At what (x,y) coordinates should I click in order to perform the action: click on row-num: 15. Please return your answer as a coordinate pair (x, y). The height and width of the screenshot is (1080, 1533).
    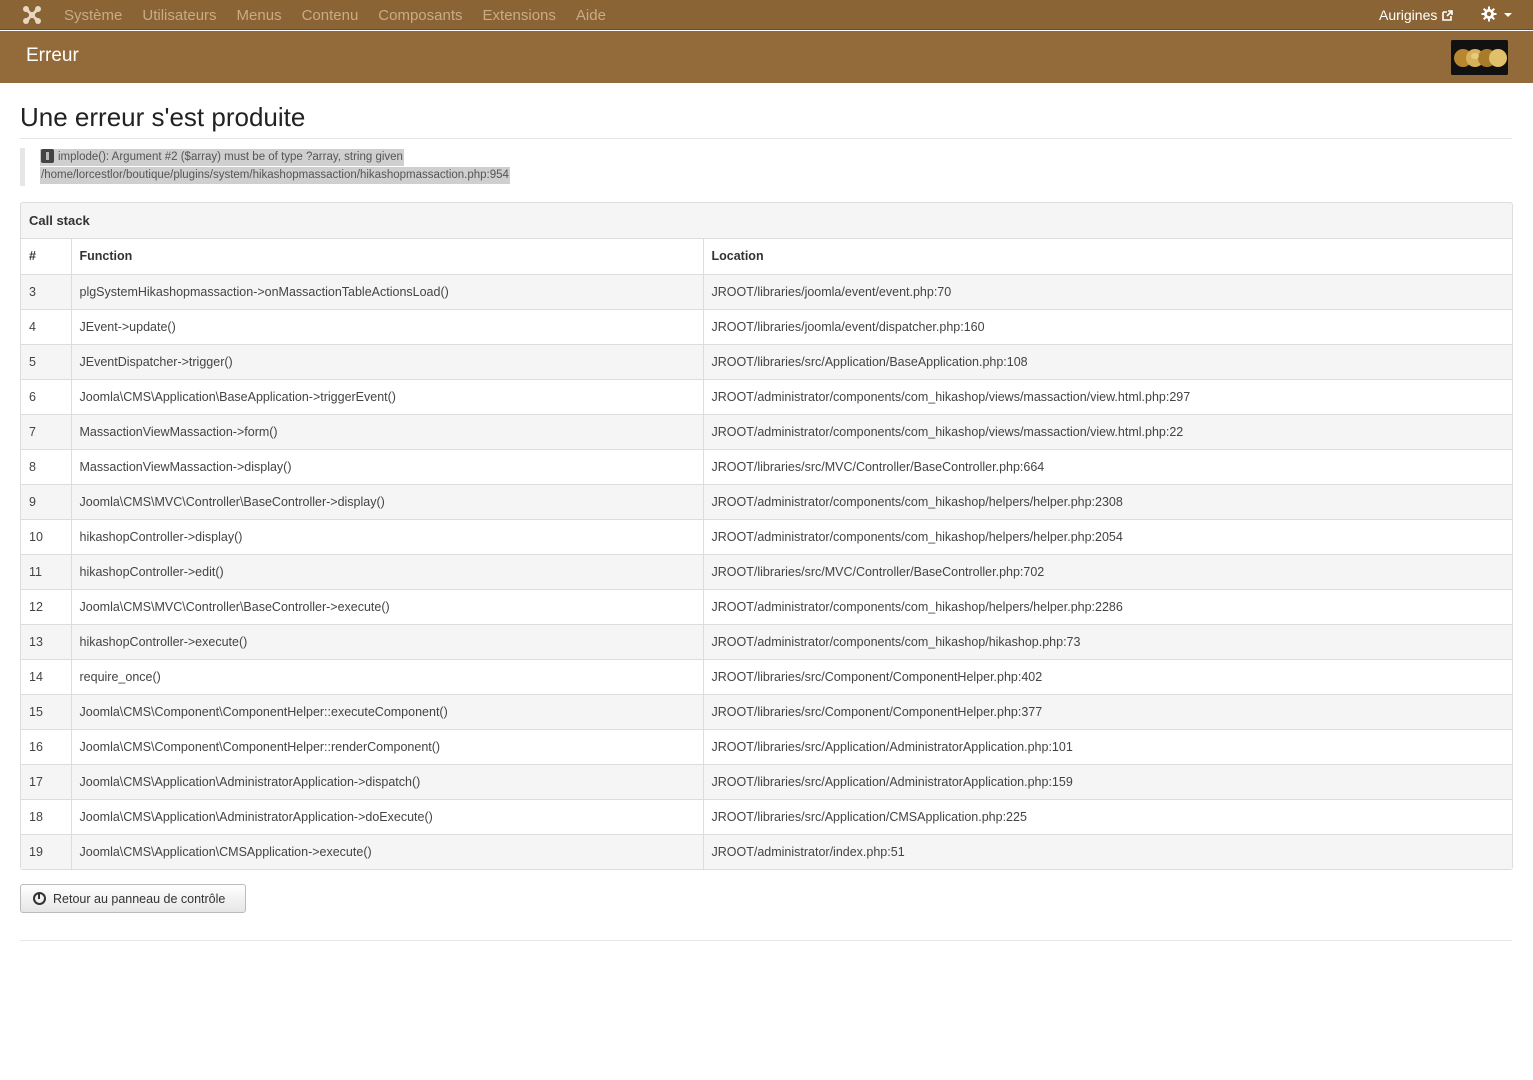
    Looking at the image, I should click on (46, 711).